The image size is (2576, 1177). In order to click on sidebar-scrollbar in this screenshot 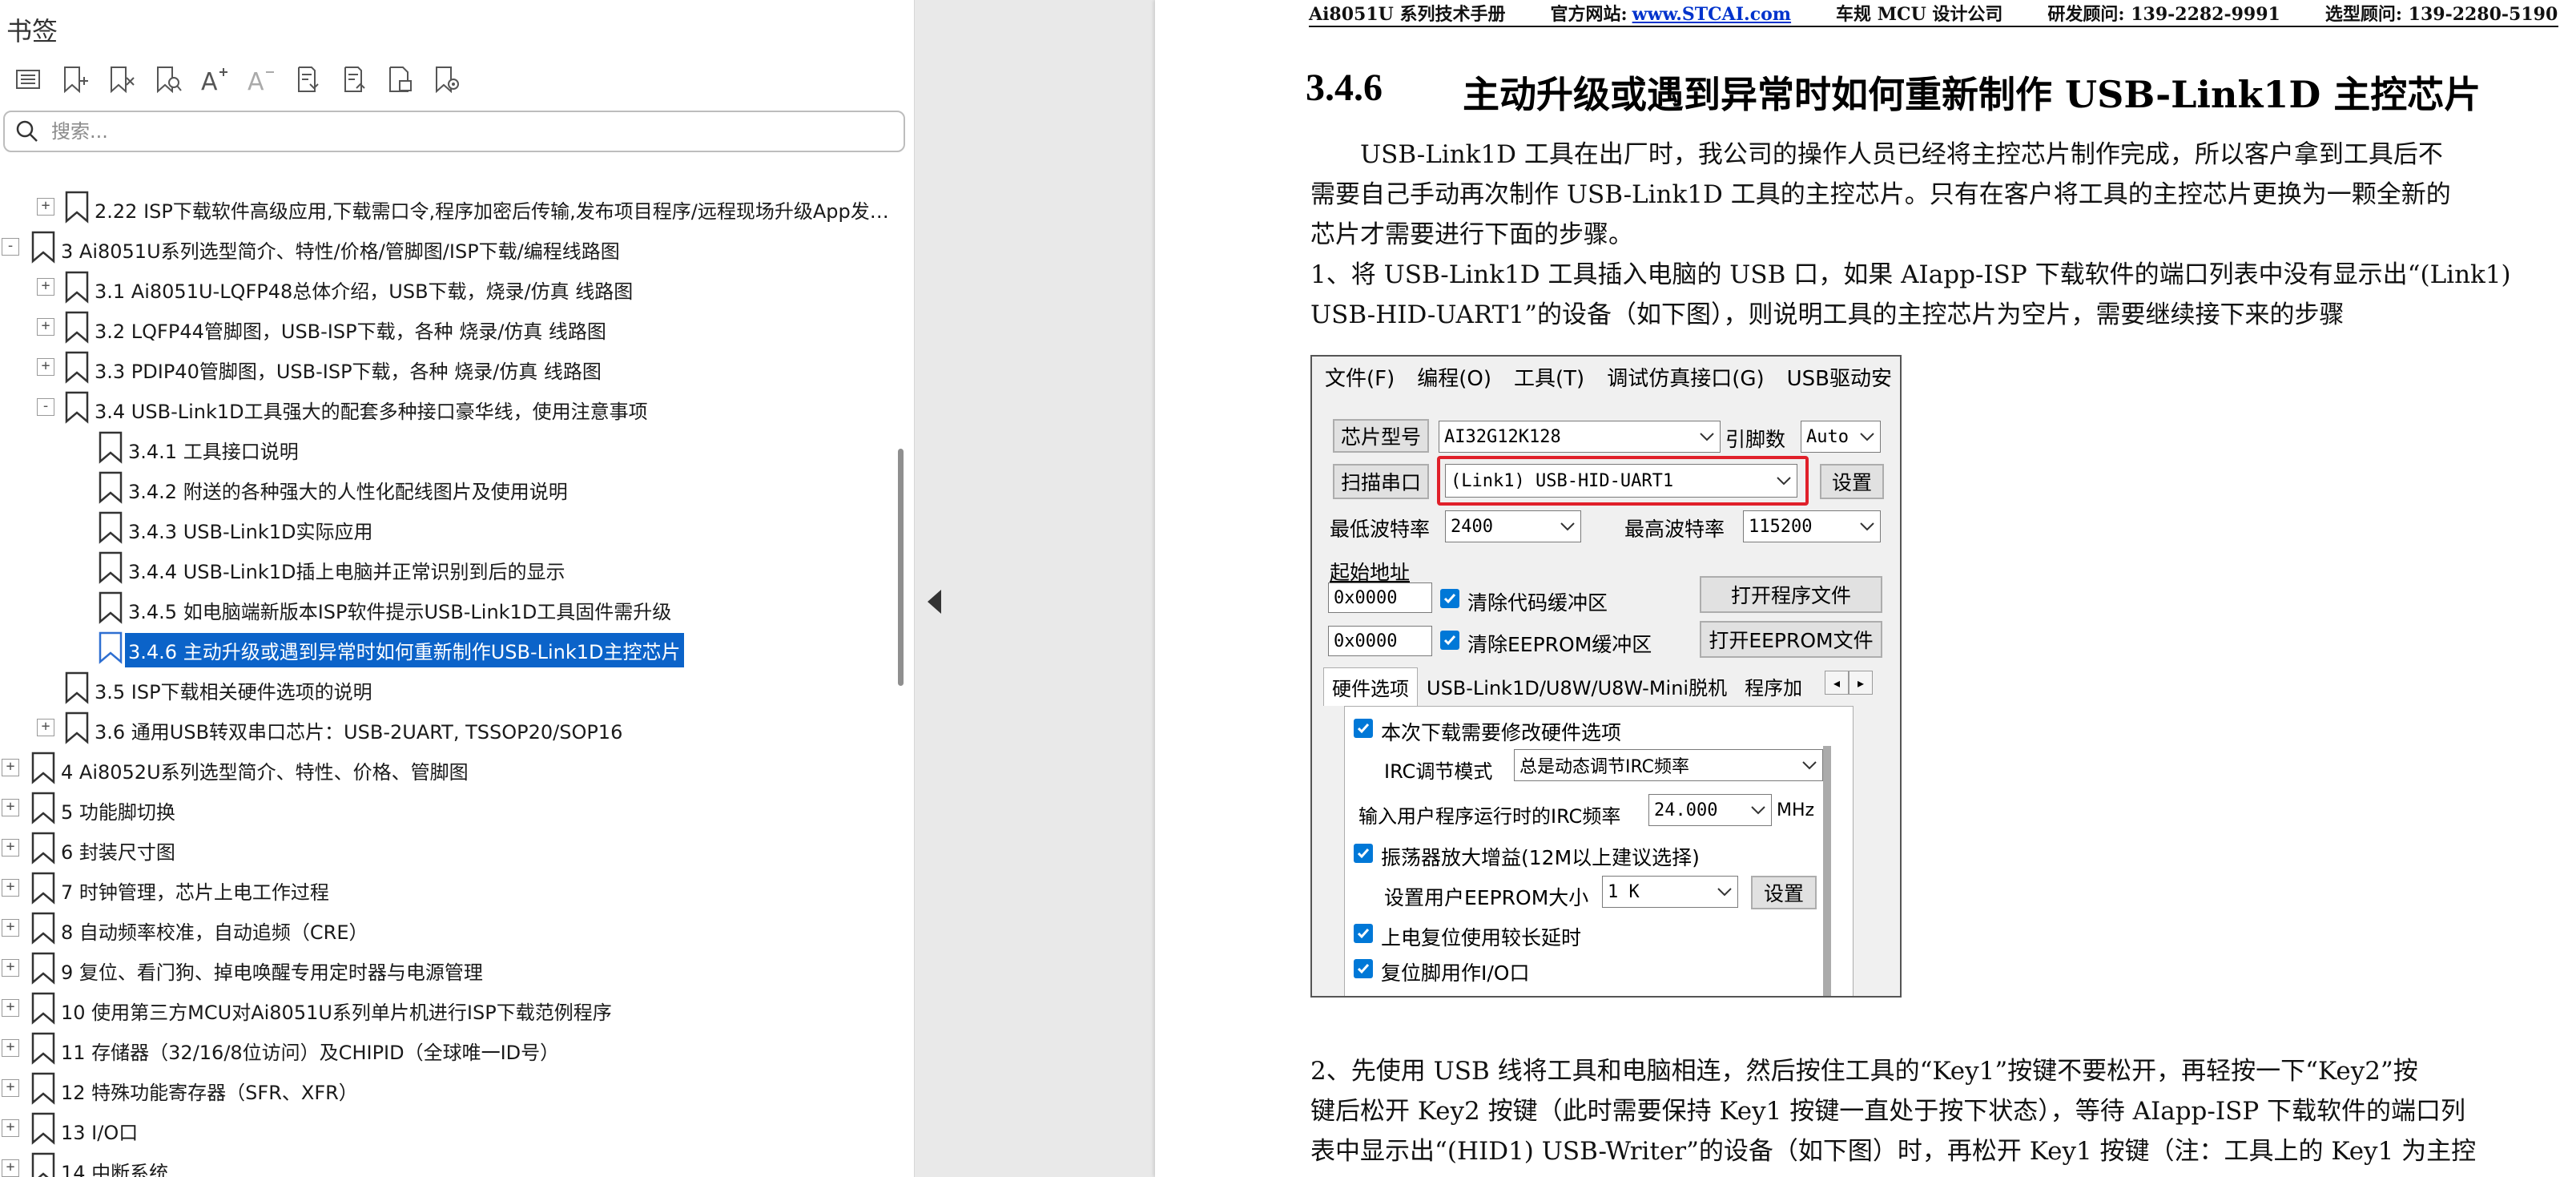, I will do `click(901, 567)`.